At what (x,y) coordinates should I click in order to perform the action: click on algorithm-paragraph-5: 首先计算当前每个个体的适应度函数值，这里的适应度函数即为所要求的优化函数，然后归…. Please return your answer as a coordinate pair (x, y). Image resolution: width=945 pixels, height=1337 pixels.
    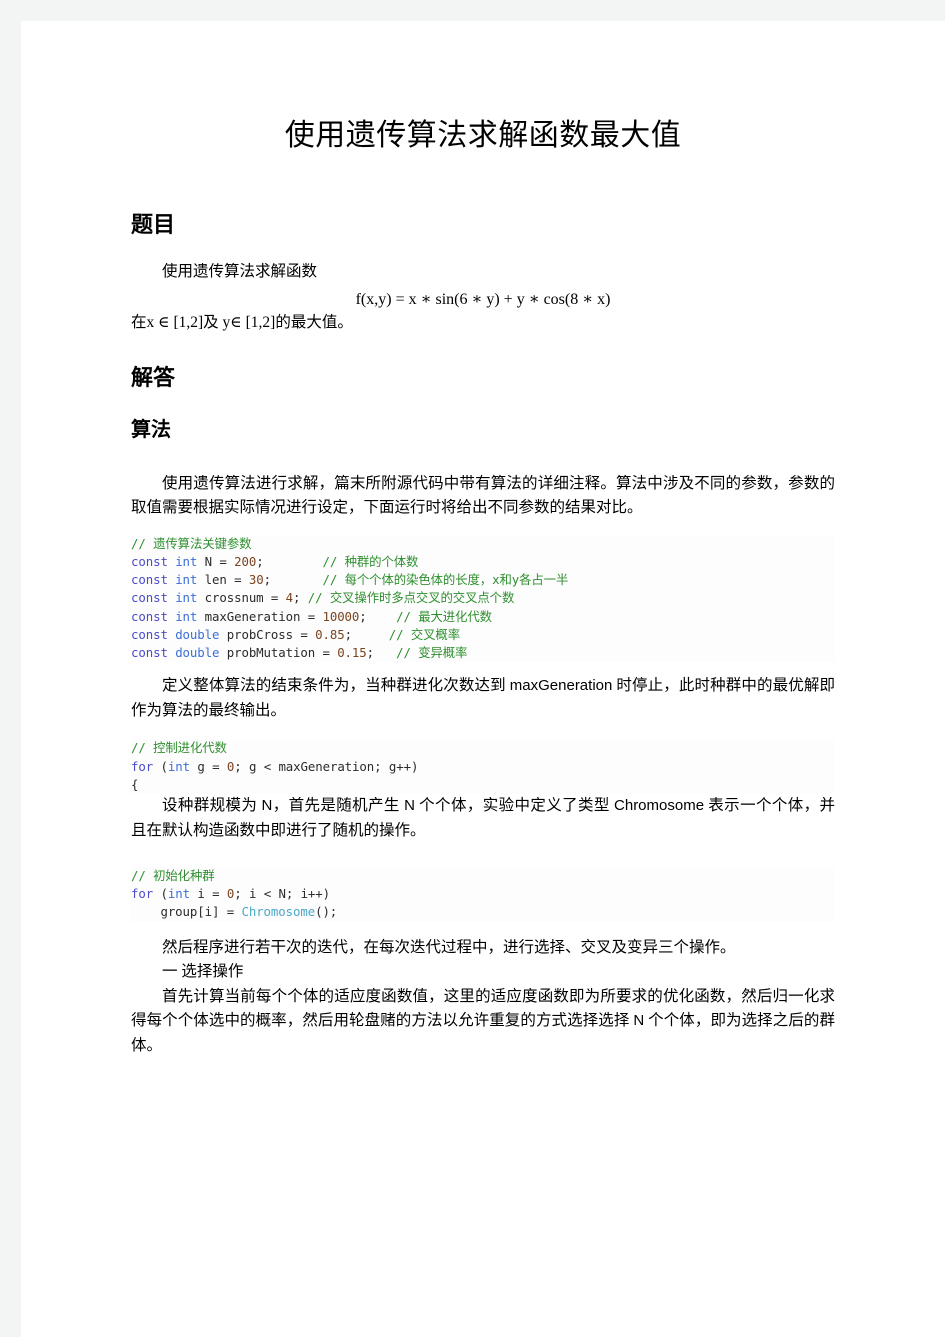
    Looking at the image, I should click on (483, 1021).